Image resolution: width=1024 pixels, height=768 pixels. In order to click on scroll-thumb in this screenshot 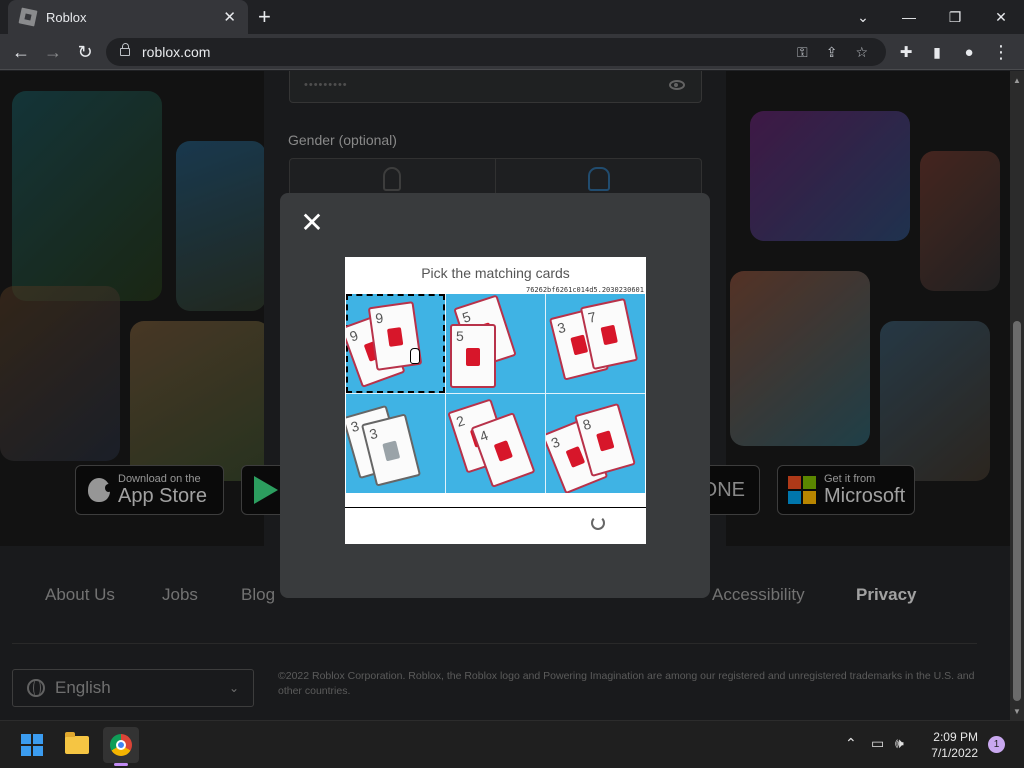, I will do `click(1017, 511)`.